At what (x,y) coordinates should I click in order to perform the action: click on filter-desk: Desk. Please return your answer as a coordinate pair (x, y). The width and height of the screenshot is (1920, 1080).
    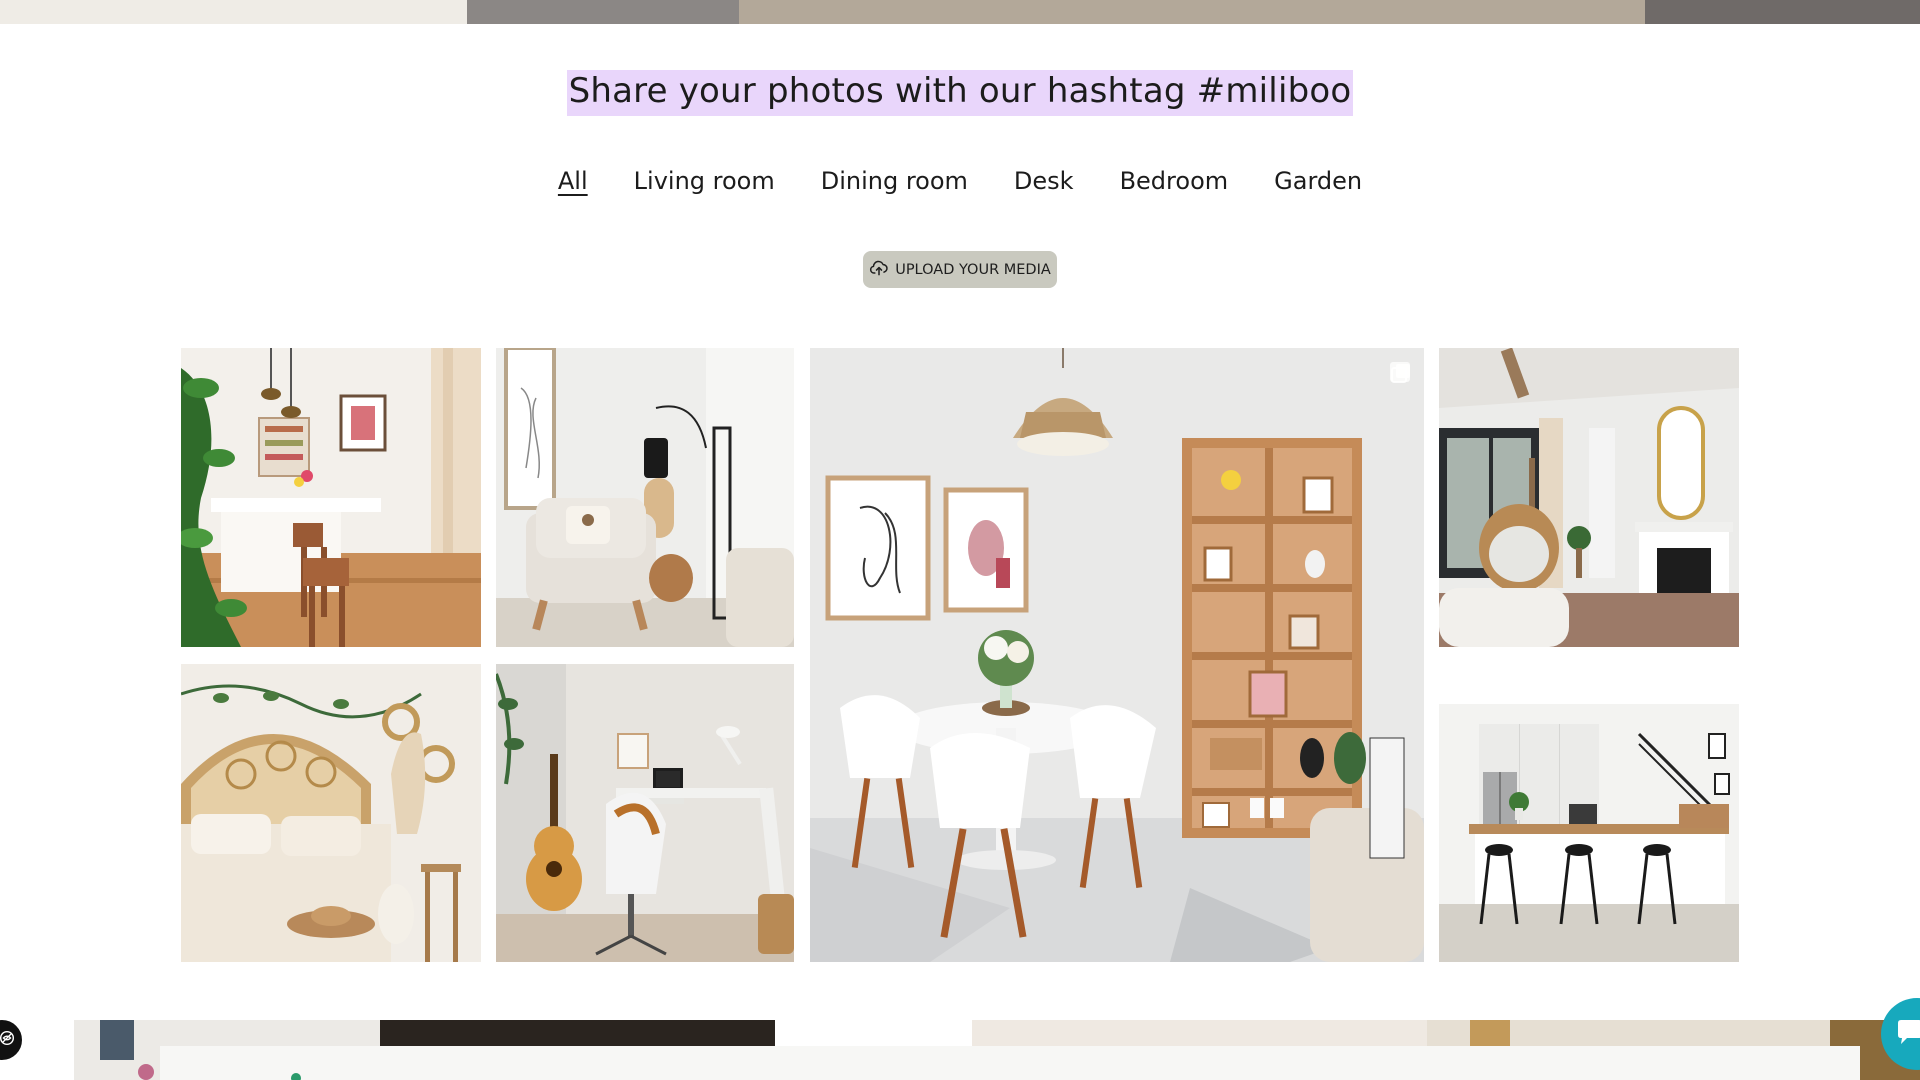
    Looking at the image, I should click on (1044, 181).